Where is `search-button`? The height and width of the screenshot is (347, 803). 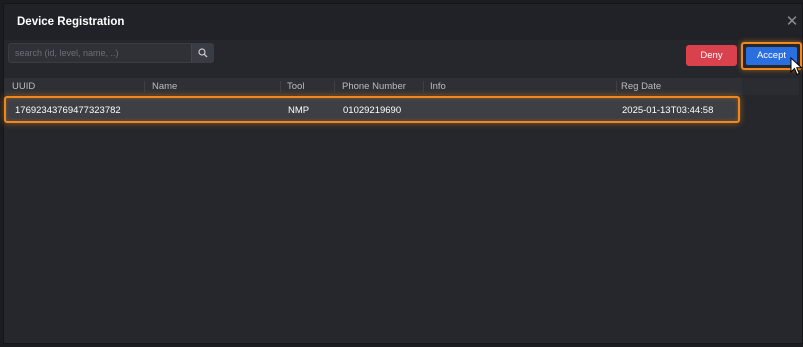 search-button is located at coordinates (202, 53).